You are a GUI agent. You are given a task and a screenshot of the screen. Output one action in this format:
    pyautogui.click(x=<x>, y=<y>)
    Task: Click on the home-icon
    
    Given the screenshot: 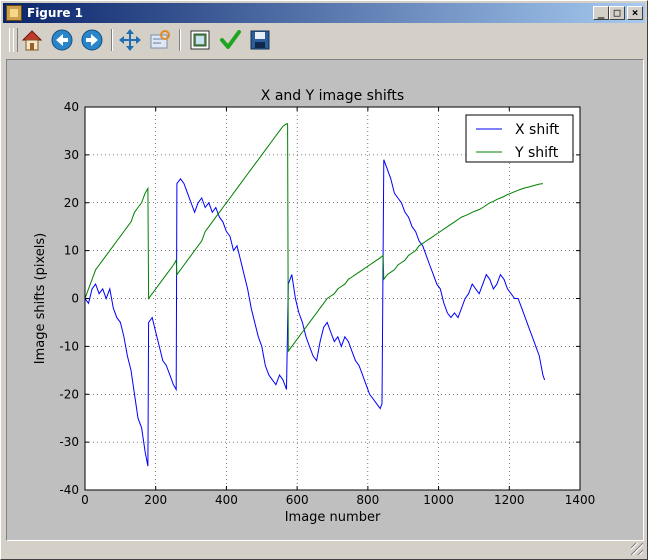 What is the action you would take?
    pyautogui.click(x=32, y=40)
    